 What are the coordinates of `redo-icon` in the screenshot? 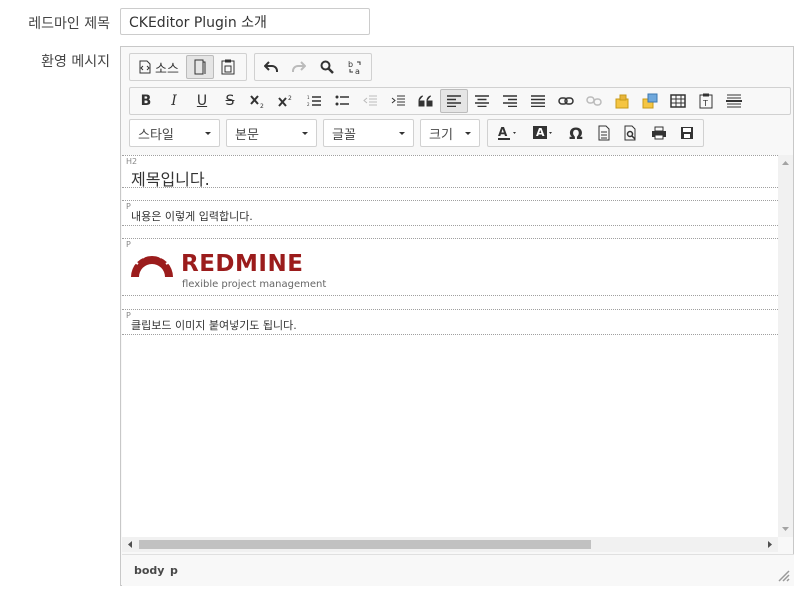 It's located at (299, 66).